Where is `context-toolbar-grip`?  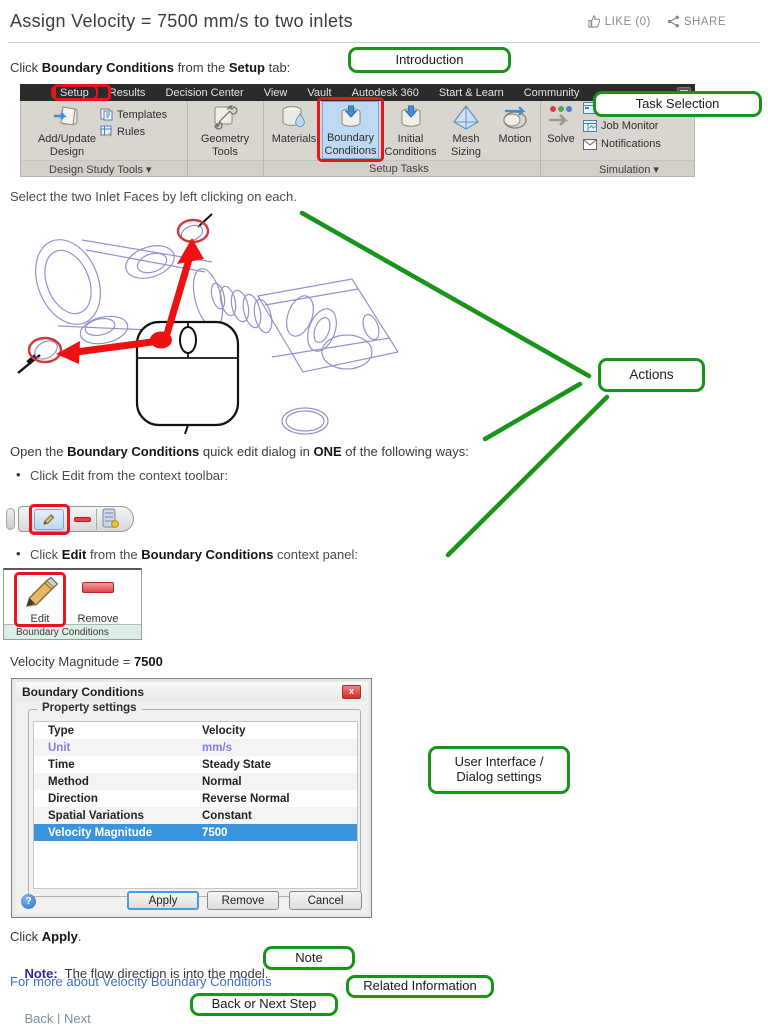
context-toolbar-grip is located at coordinates (10, 519).